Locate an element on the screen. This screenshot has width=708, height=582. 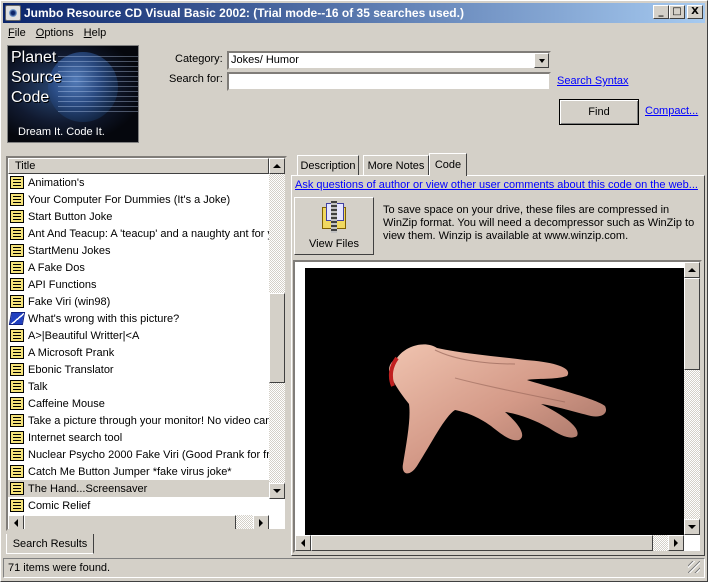
preview-scroll-thumb is located at coordinates (692, 324).